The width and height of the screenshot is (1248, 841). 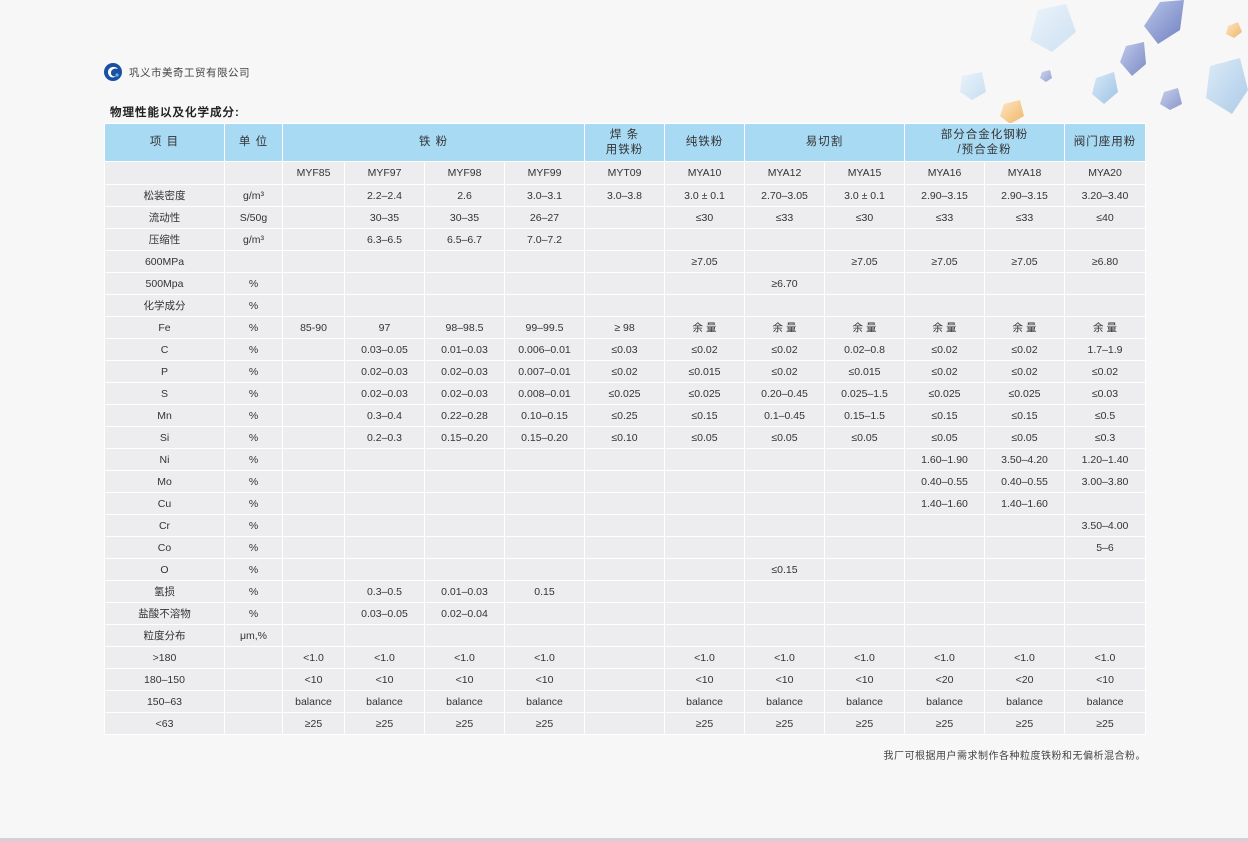 What do you see at coordinates (544, 415) in the screenshot?
I see `value-cell: 0.10–0.15` at bounding box center [544, 415].